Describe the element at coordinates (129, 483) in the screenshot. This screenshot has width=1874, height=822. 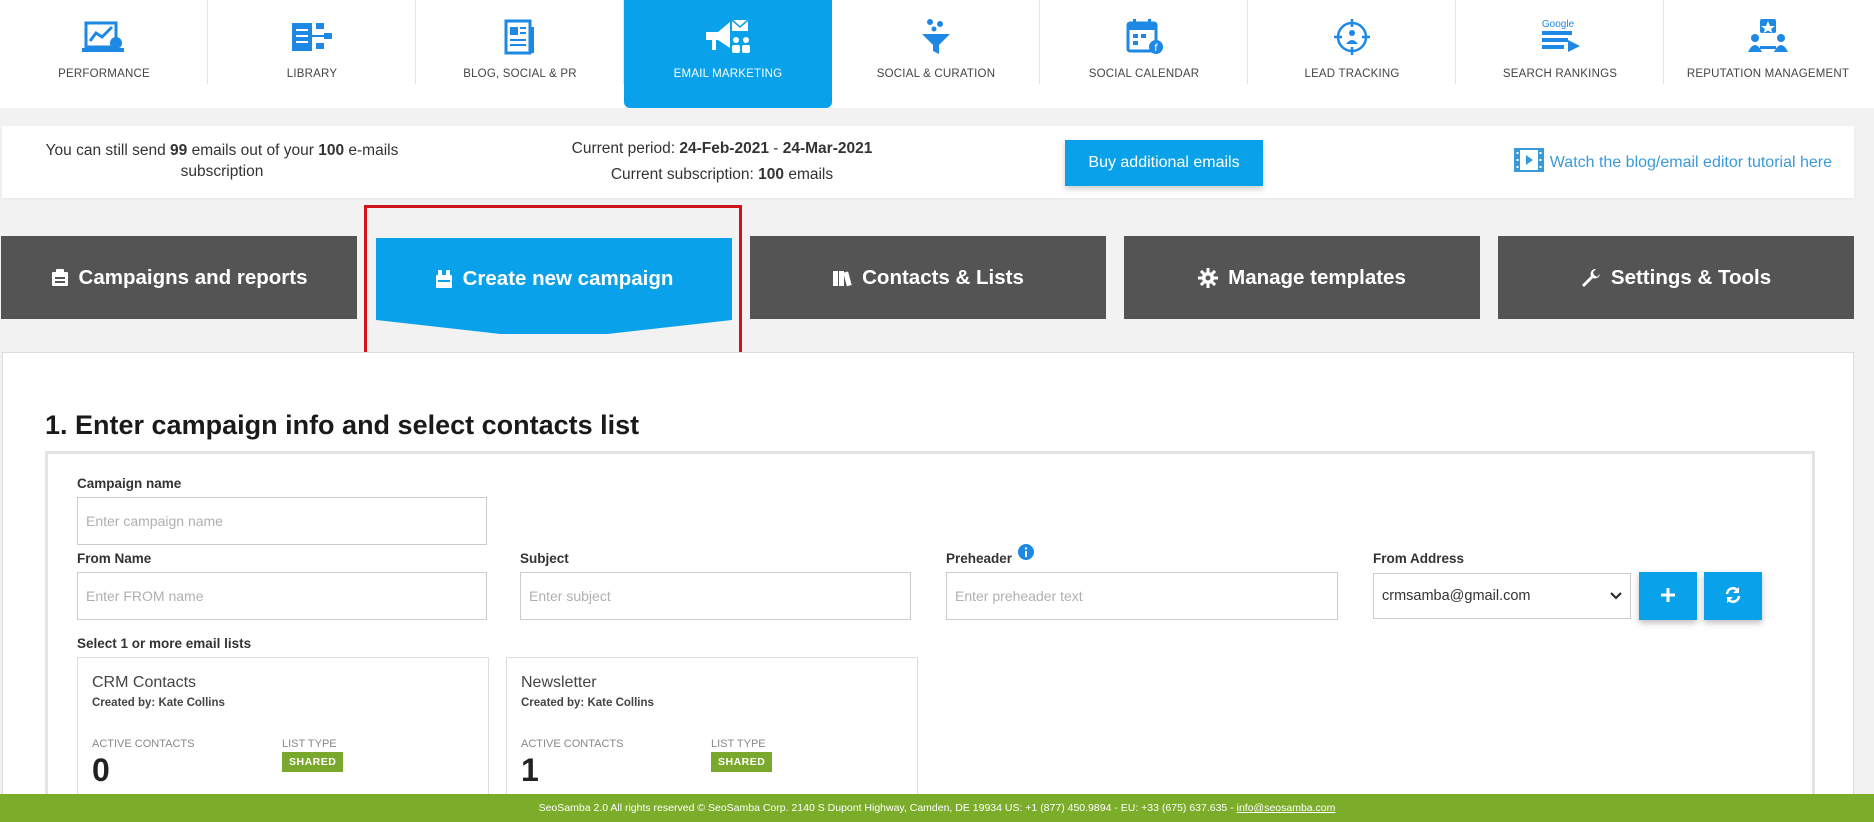
I see `campaign-name-label: Campaign name` at that location.